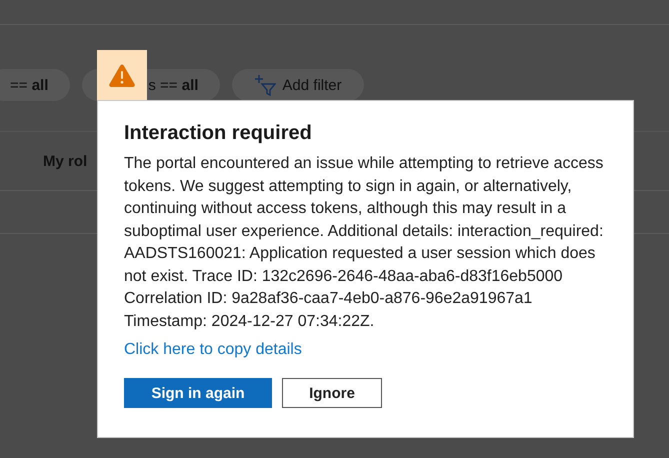 The width and height of the screenshot is (669, 458). I want to click on add-filter-button: Add filter, so click(298, 85).